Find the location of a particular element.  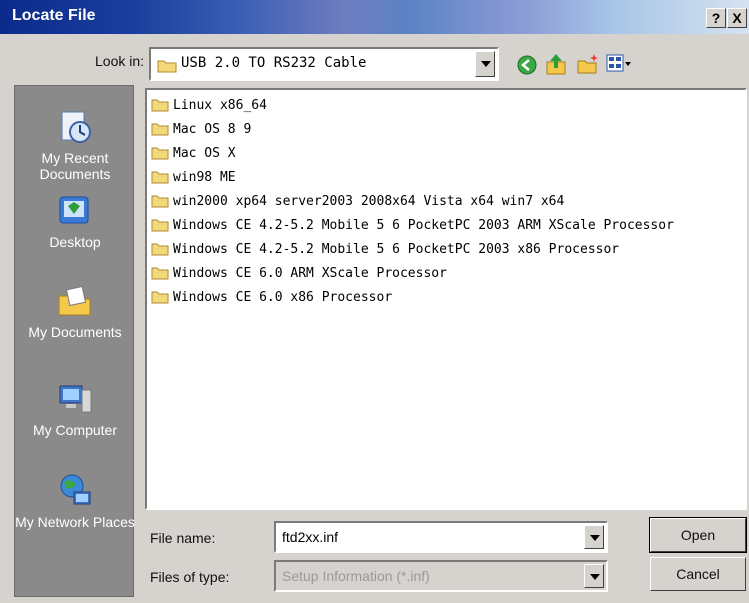

place-network-places: My Network Places is located at coordinates (75, 501).